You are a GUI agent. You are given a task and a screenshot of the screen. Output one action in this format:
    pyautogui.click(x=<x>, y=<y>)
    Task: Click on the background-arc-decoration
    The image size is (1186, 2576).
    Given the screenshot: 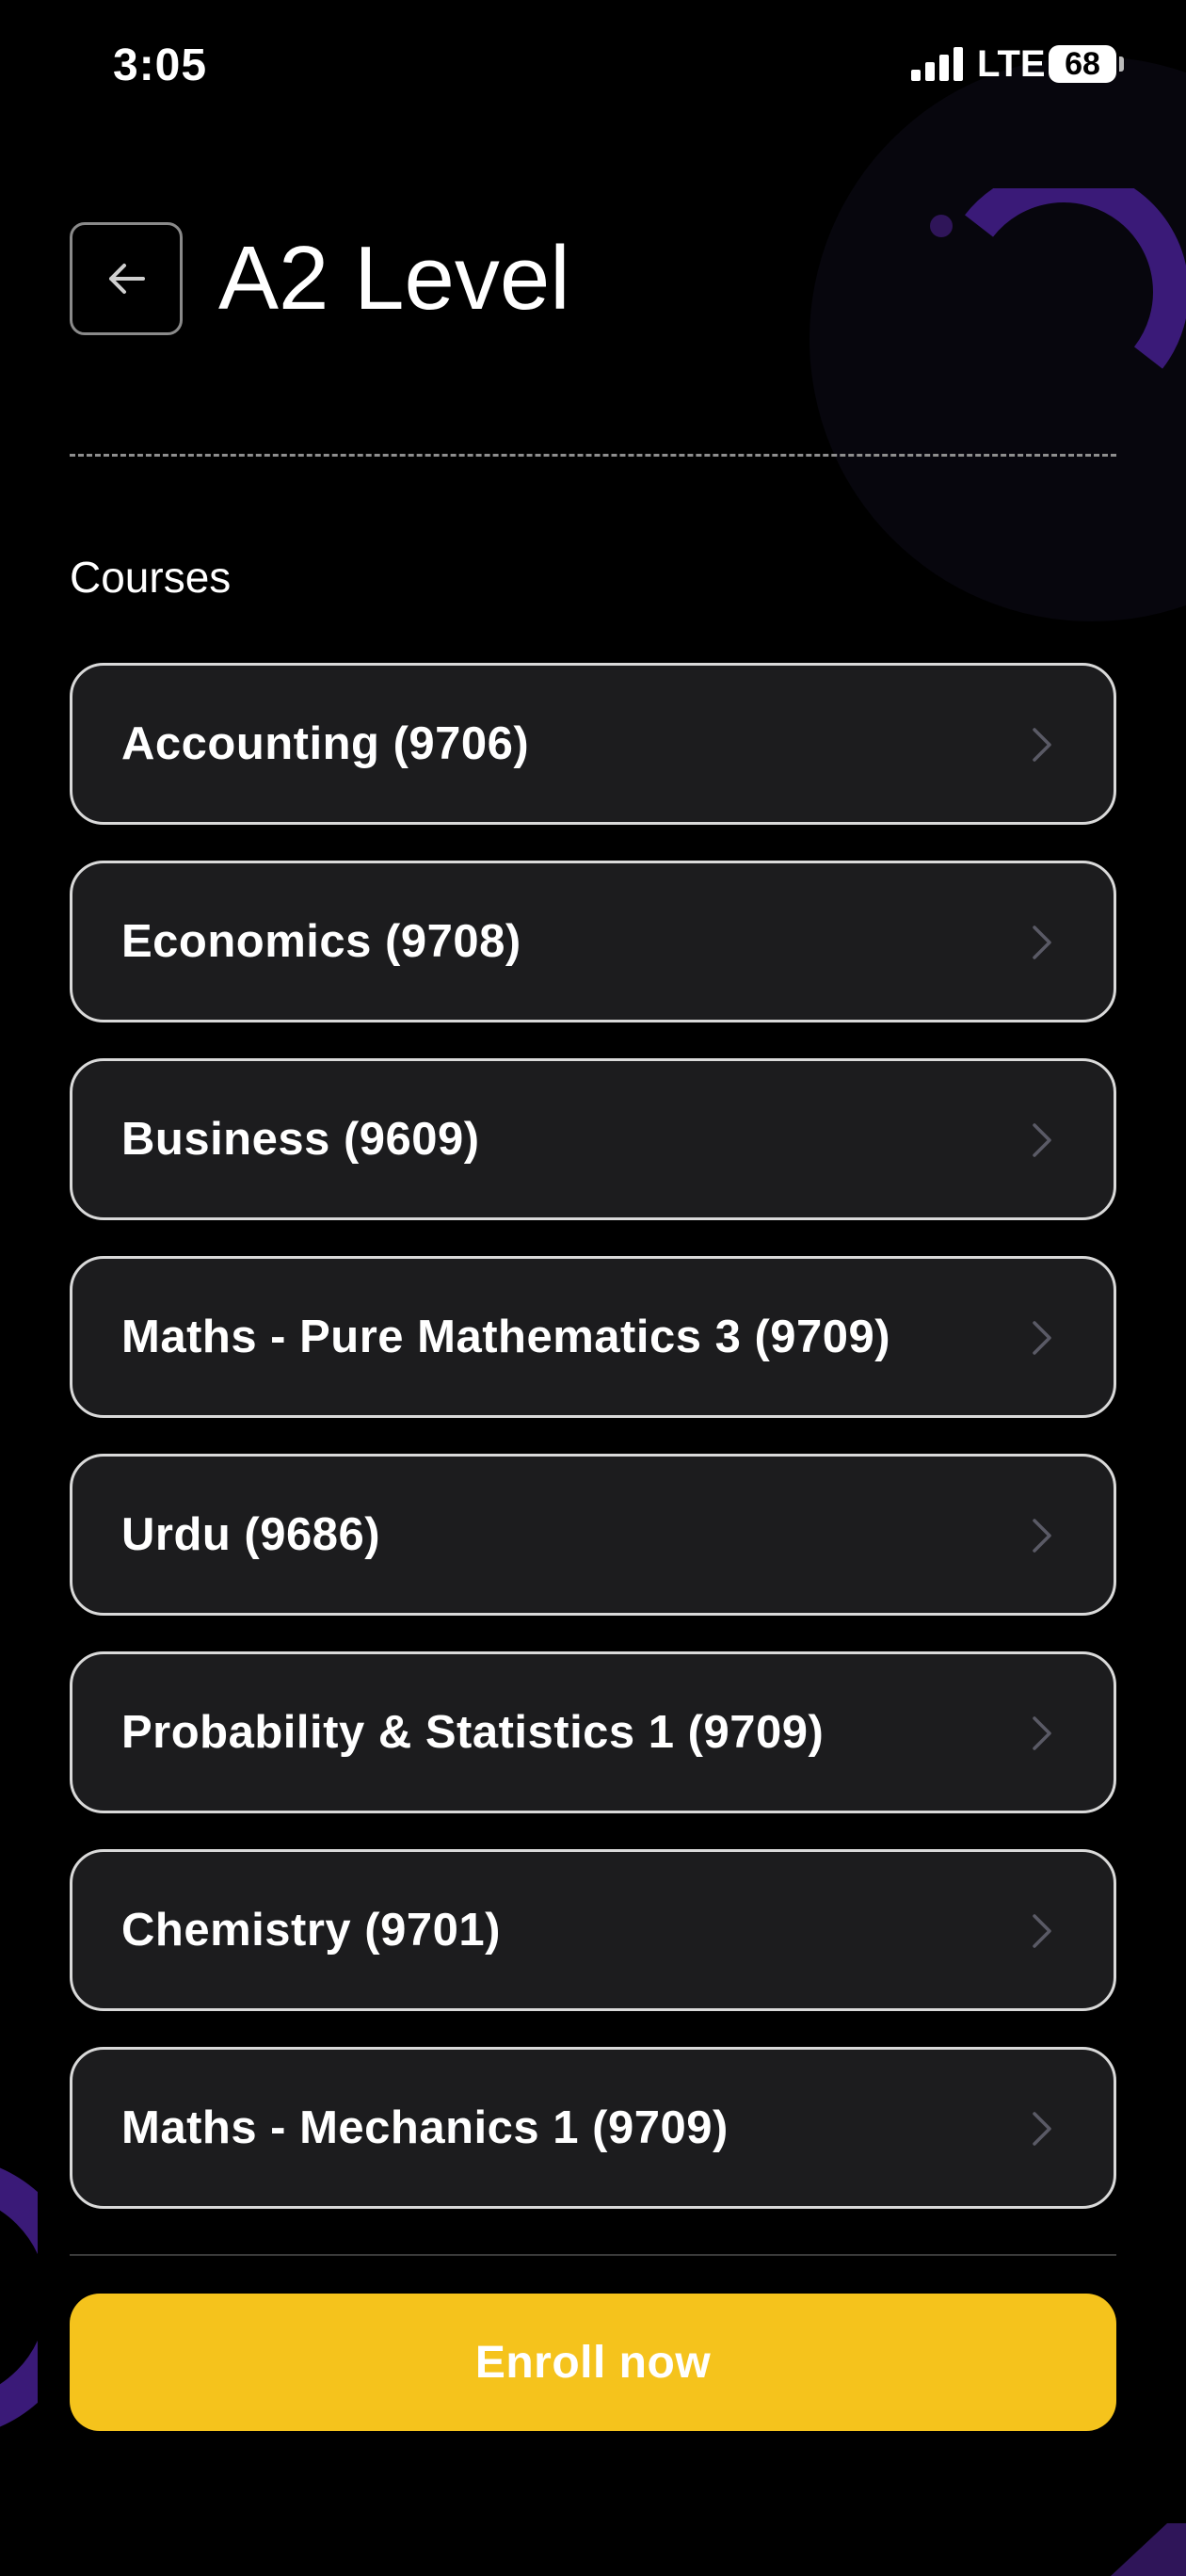 What is the action you would take?
    pyautogui.click(x=1075, y=278)
    